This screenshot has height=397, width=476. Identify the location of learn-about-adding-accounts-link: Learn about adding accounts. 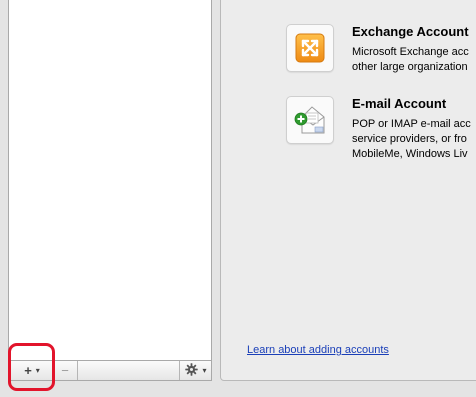
(318, 350).